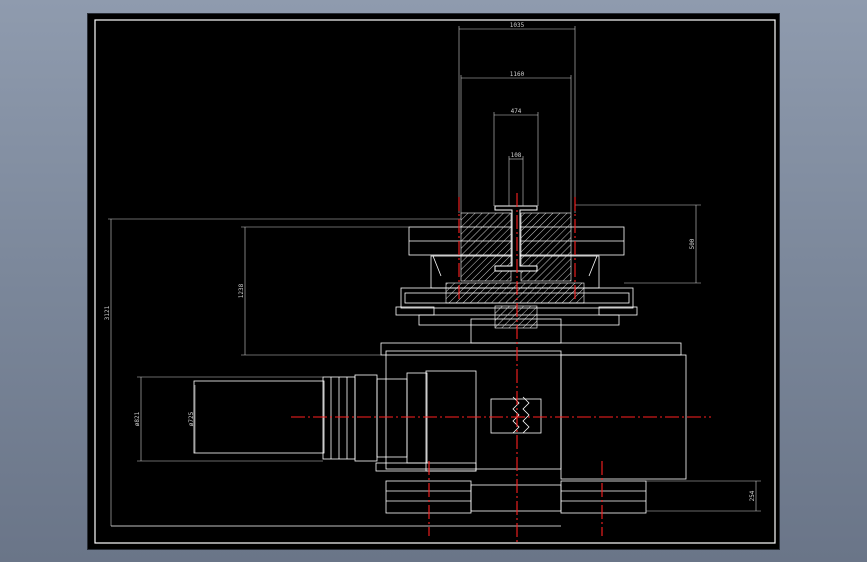  Describe the element at coordinates (191, 418) in the screenshot. I see `dim-motor-inner: ø725` at that location.